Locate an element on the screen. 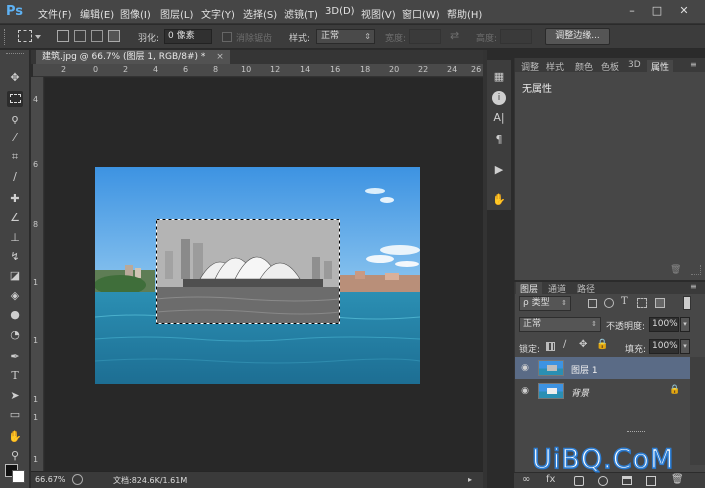 The height and width of the screenshot is (488, 705). layers-scrollbar is located at coordinates (697, 411).